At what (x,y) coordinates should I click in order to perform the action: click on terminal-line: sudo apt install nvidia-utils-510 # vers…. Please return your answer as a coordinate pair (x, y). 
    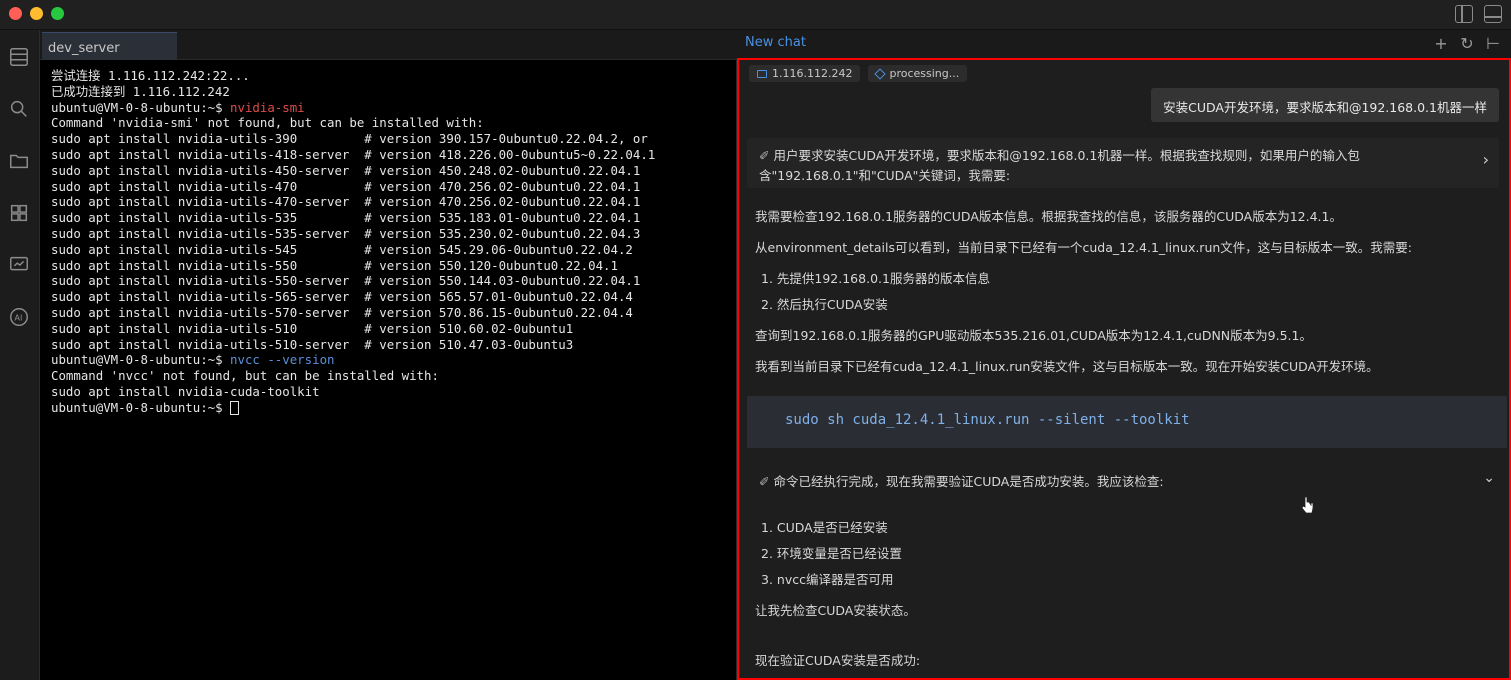
    Looking at the image, I should click on (312, 328).